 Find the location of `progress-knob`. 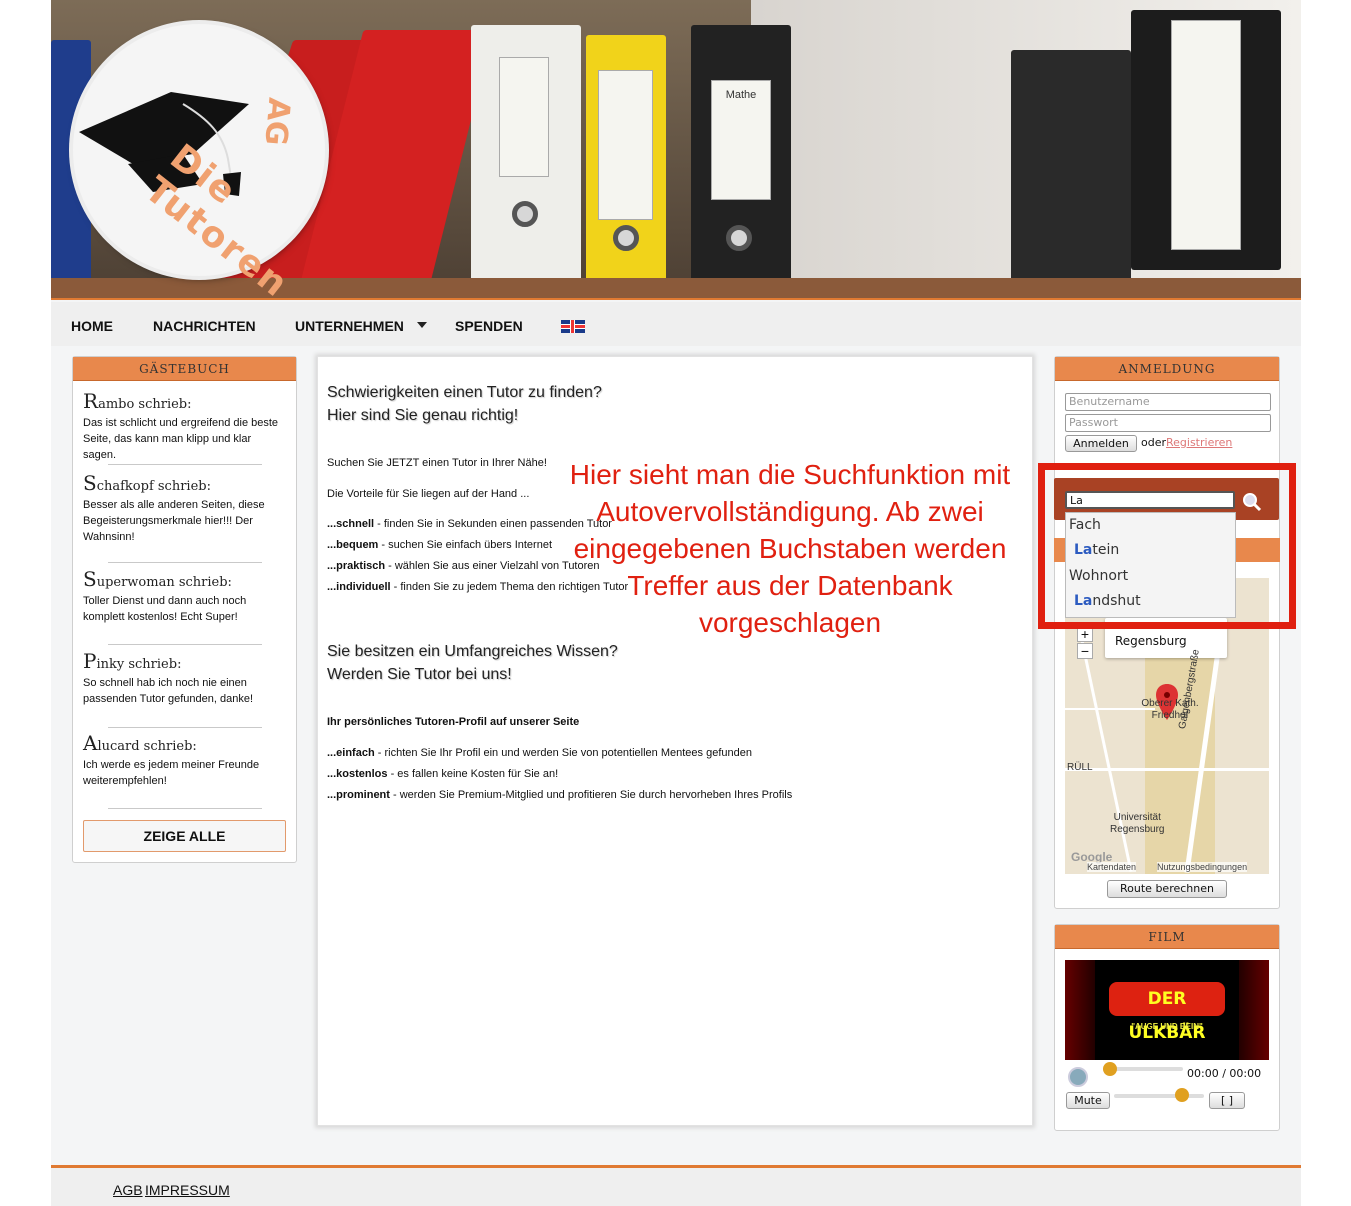

progress-knob is located at coordinates (1110, 1069).